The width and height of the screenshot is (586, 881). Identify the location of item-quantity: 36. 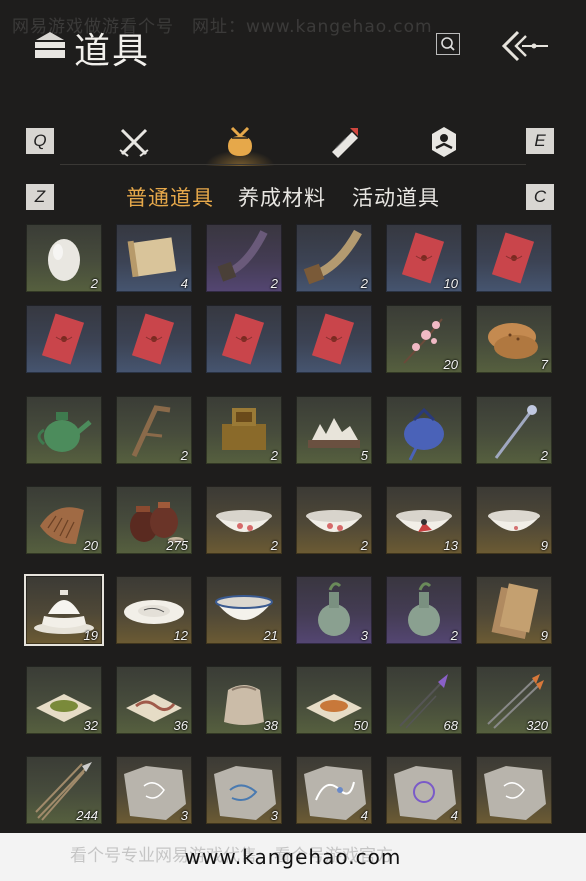
(180, 725).